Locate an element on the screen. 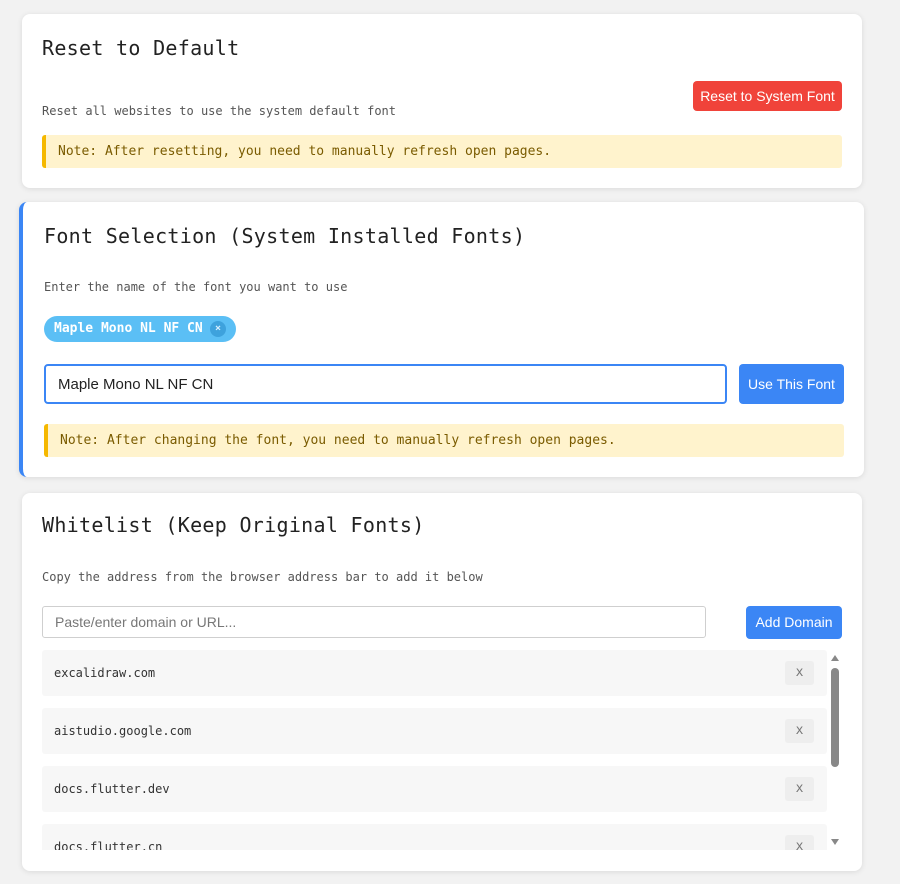 This screenshot has width=900, height=884. scroll-up-icon is located at coordinates (835, 658).